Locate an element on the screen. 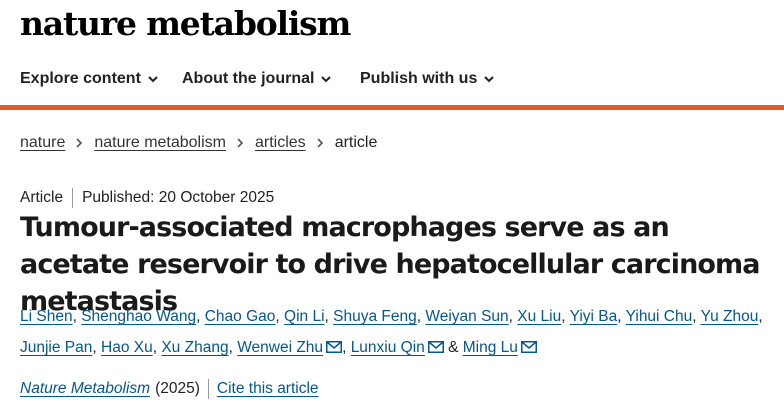  author-link: Li Shen is located at coordinates (46, 316).